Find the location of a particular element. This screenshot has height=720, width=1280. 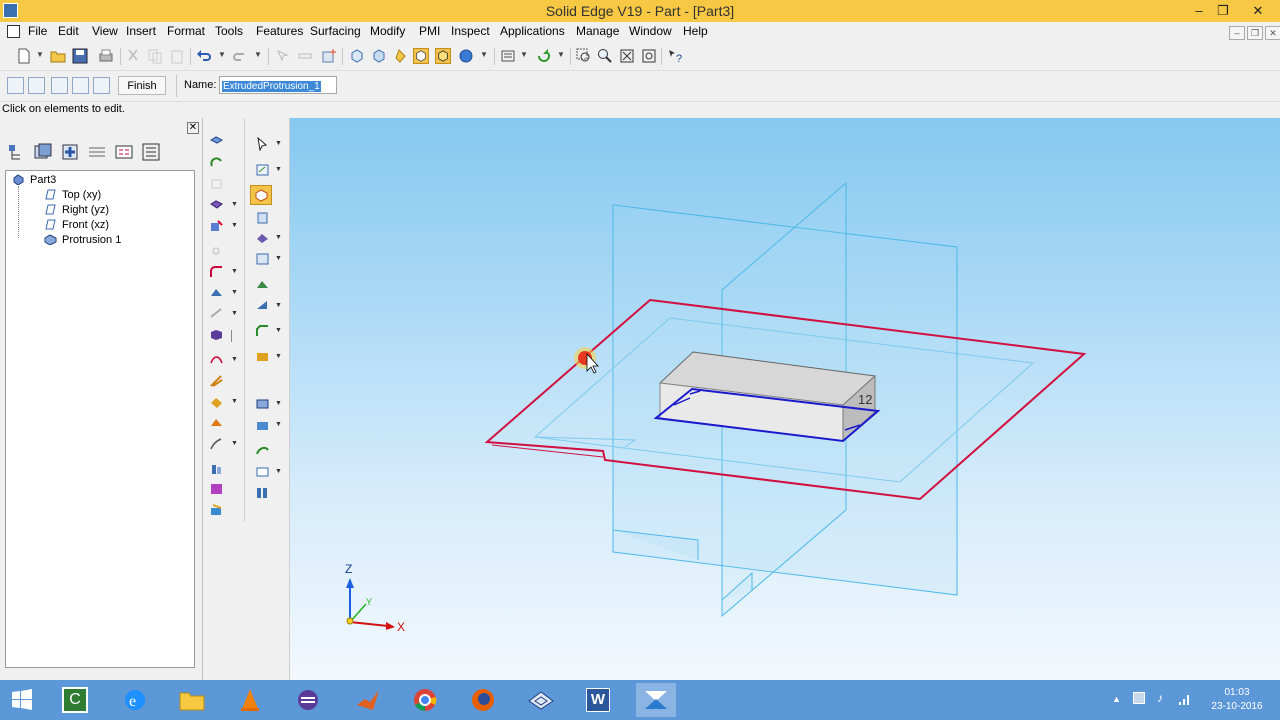

taskbar-firefox is located at coordinates (483, 700).